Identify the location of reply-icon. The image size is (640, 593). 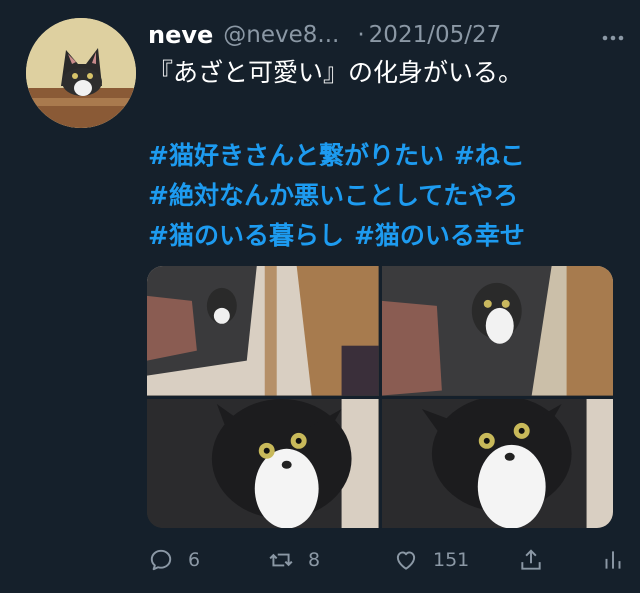
(161, 560).